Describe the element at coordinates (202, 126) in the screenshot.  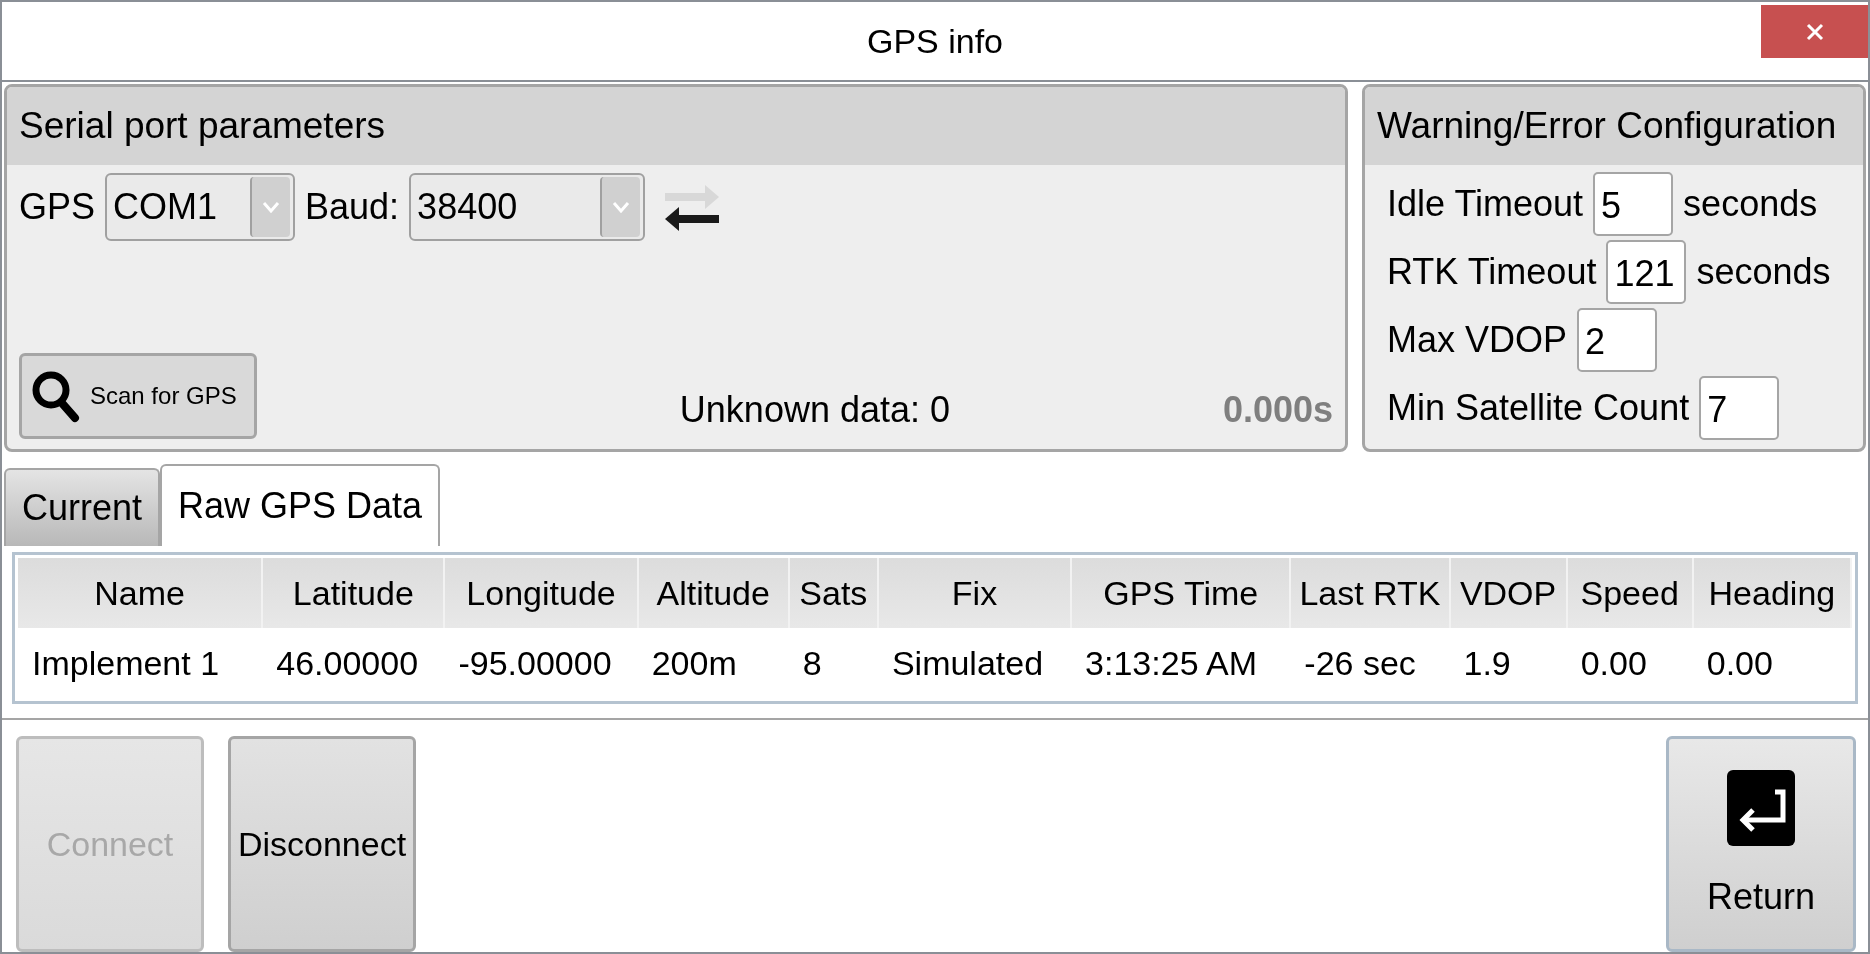
I see `panel-title: Serial port parameters` at that location.